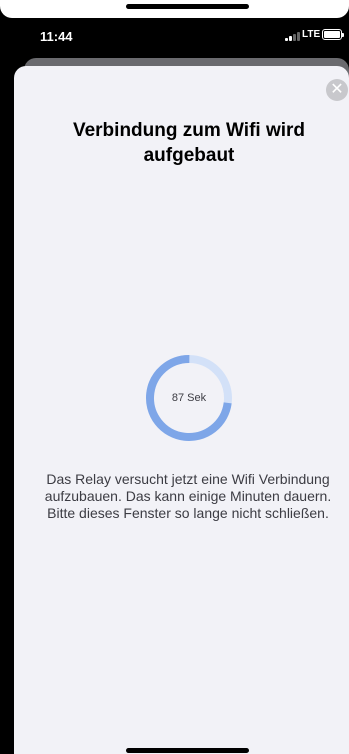 This screenshot has width=349, height=754. I want to click on status-bar: 11:44 LTE, so click(174, 38).